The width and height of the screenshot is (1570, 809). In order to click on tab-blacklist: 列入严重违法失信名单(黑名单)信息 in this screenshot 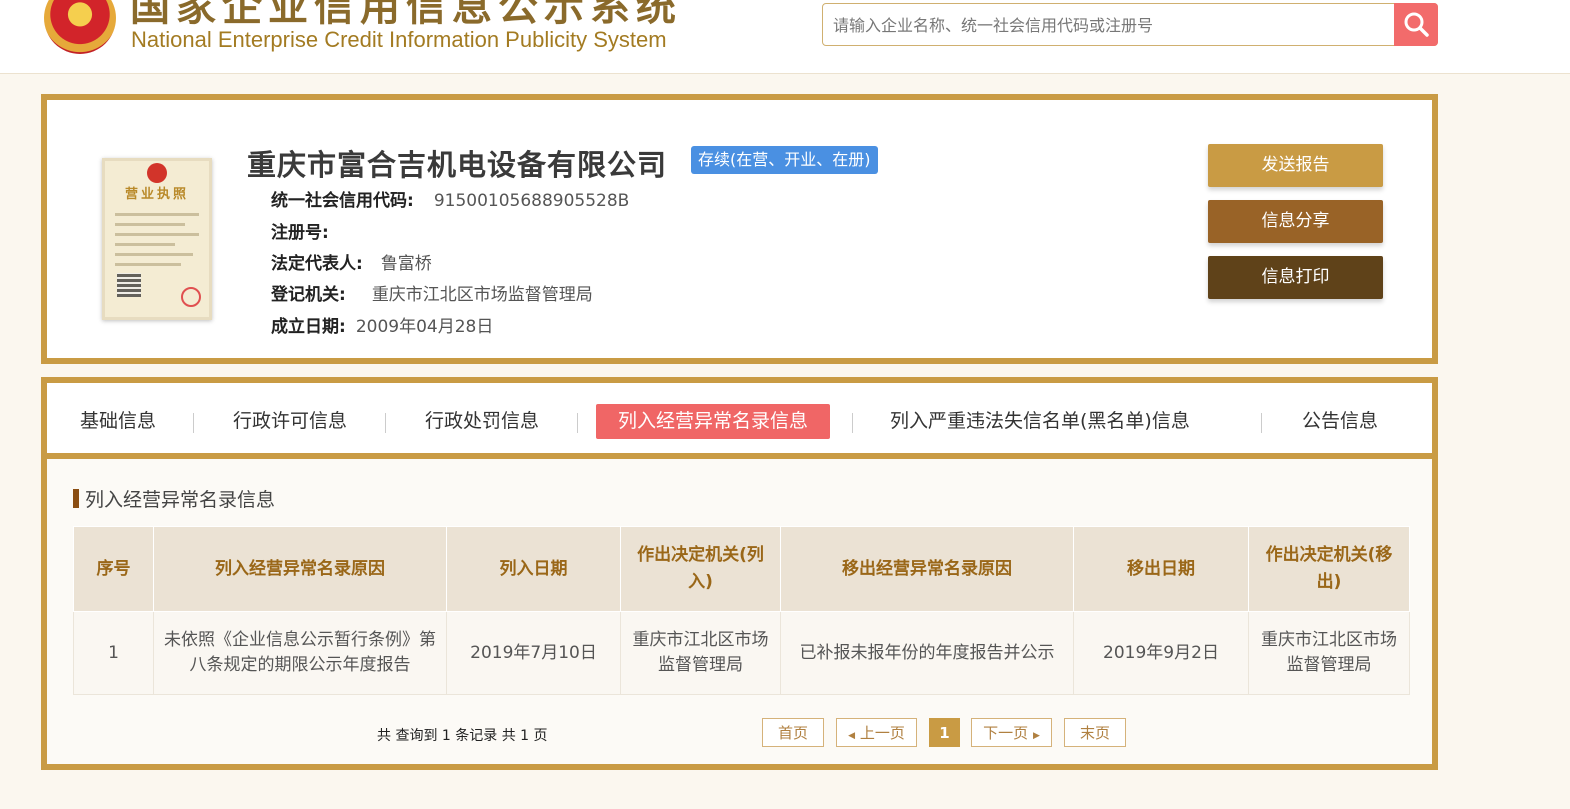, I will do `click(1040, 421)`.